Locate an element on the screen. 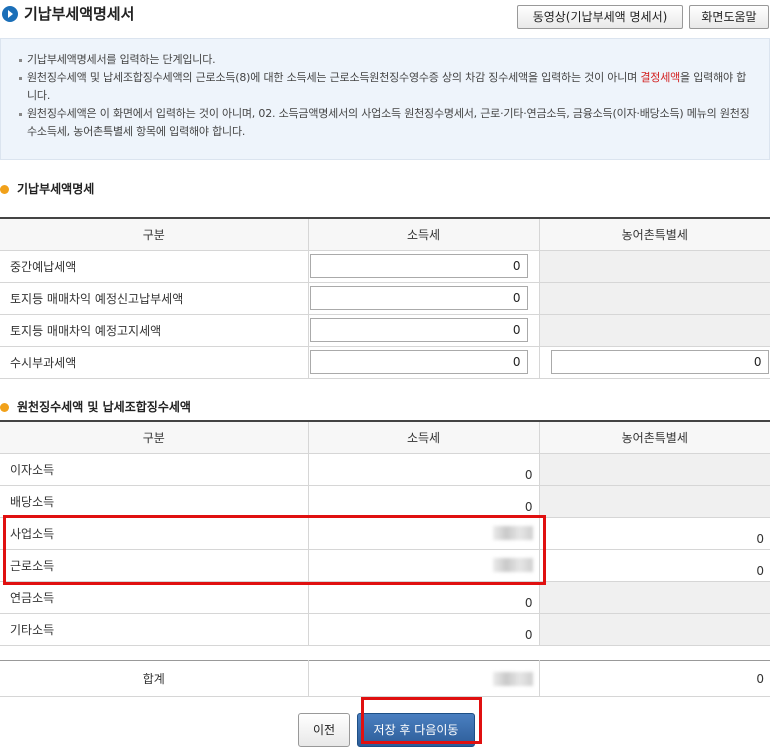 The width and height of the screenshot is (781, 750). row-label: 근로소득 is located at coordinates (154, 565).